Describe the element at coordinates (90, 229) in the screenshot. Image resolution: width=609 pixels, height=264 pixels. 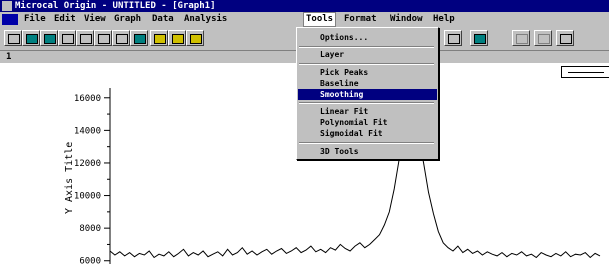
I see `y-tick-label: 8000` at that location.